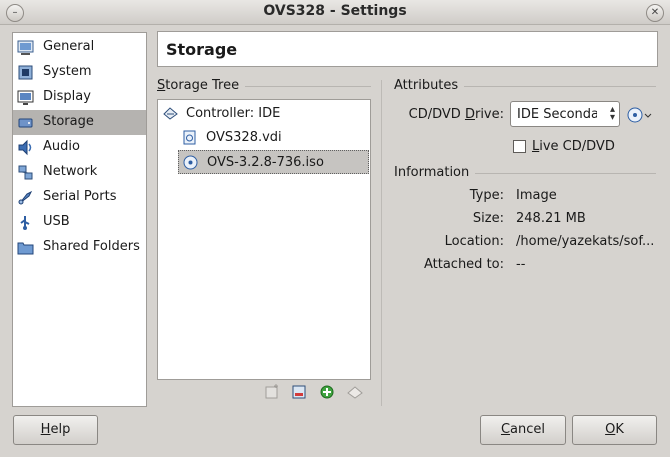 Image resolution: width=670 pixels, height=457 pixels. I want to click on display-icon, so click(25, 97).